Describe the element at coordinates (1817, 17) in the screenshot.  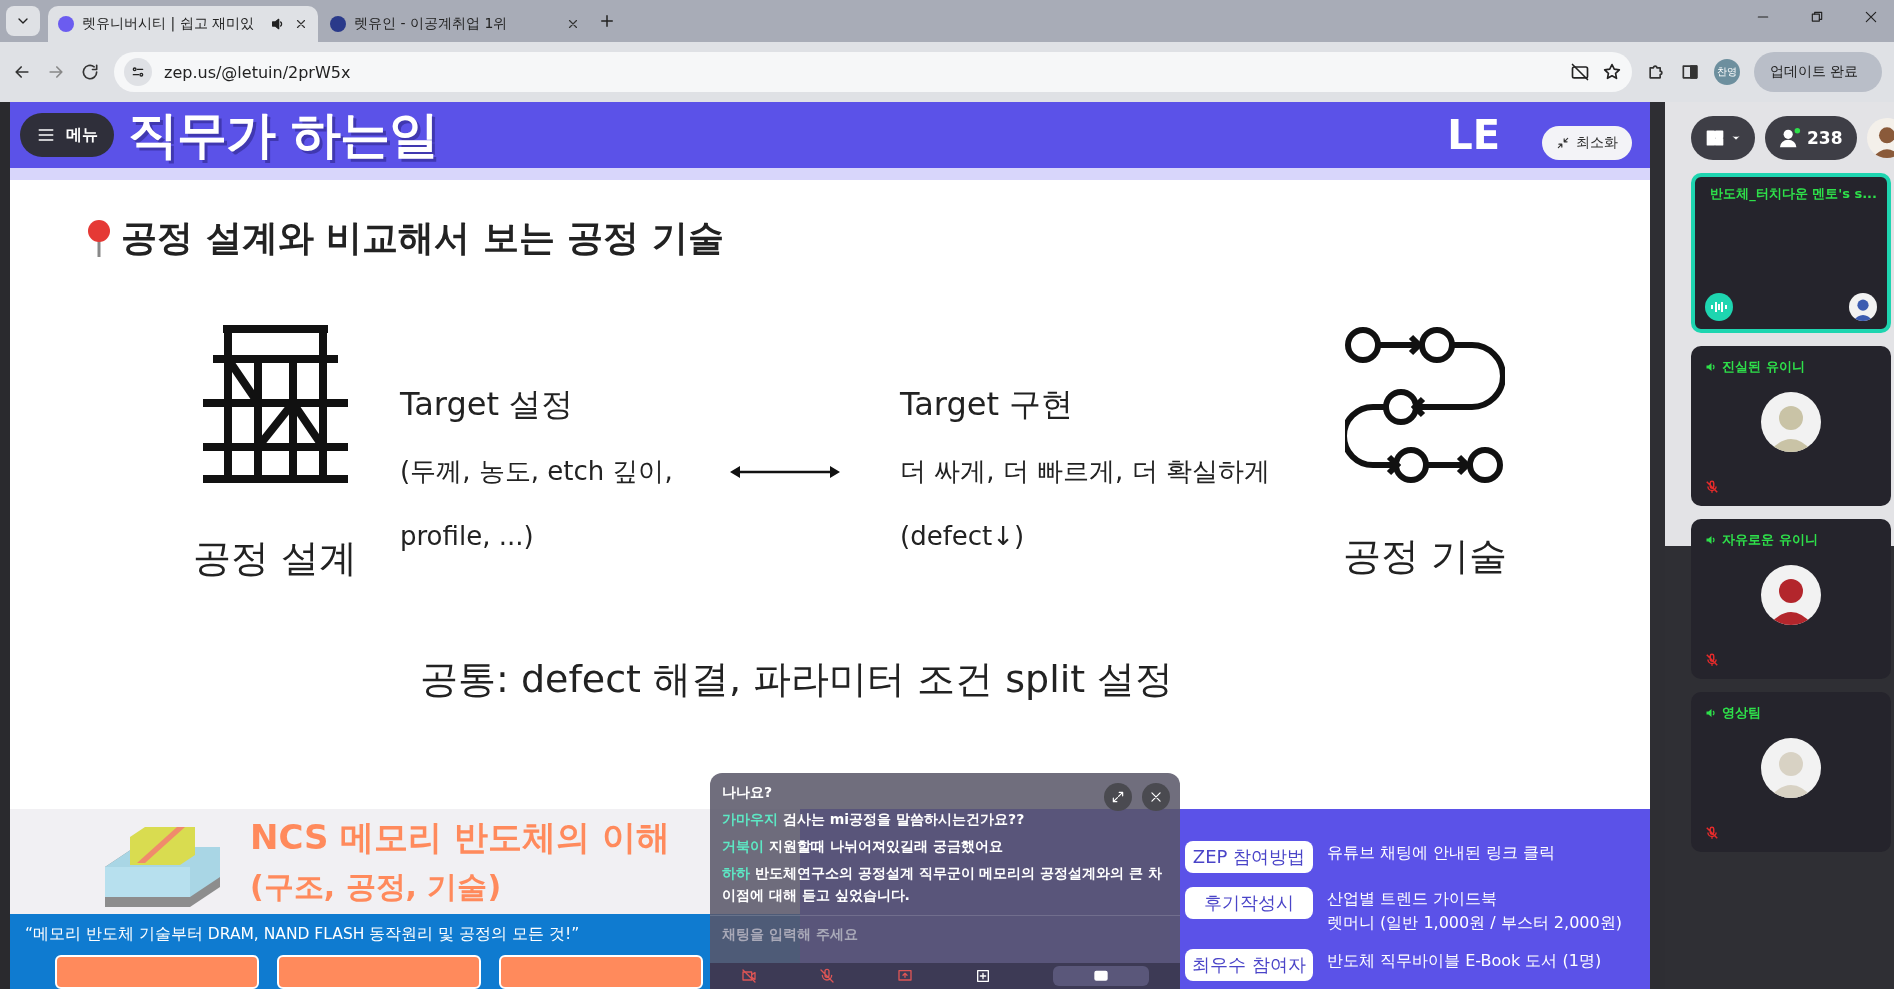
I see `restore-icon` at that location.